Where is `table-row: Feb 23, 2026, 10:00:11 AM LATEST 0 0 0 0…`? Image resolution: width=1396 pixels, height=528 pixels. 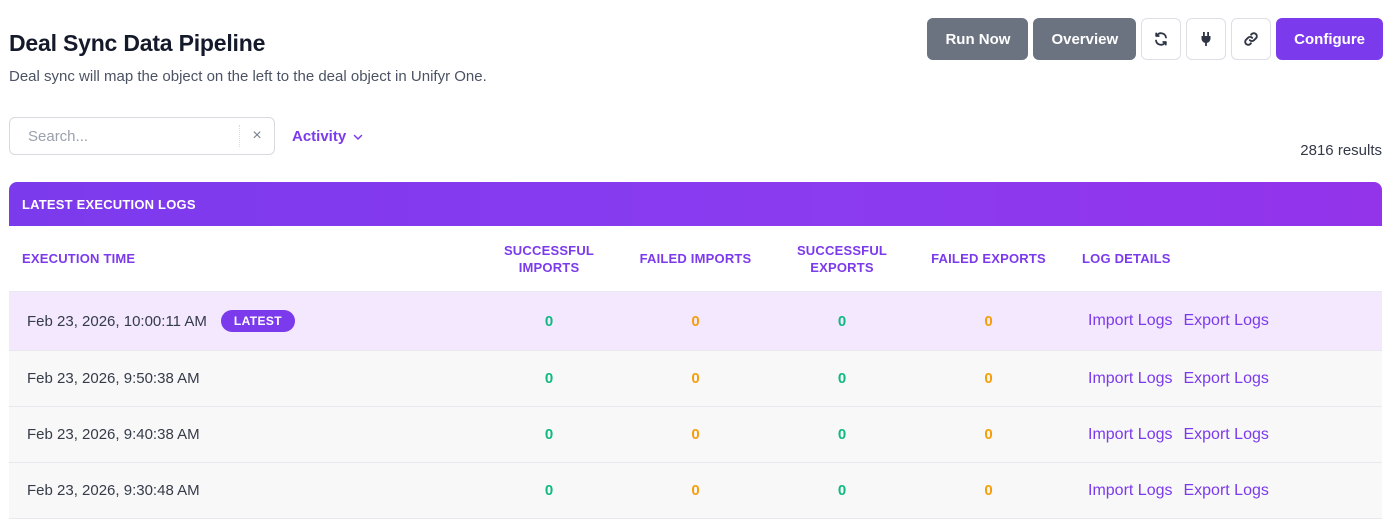
table-row: Feb 23, 2026, 10:00:11 AM LATEST 0 0 0 0… is located at coordinates (695, 321).